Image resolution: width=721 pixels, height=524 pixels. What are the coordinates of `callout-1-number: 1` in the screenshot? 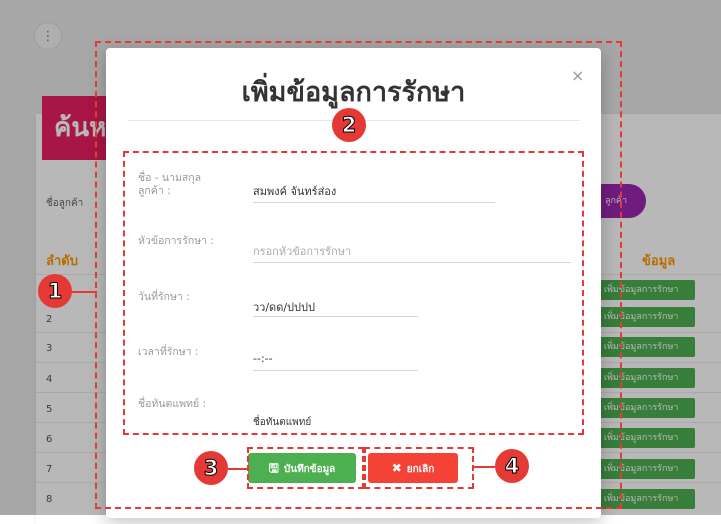 It's located at (55, 291).